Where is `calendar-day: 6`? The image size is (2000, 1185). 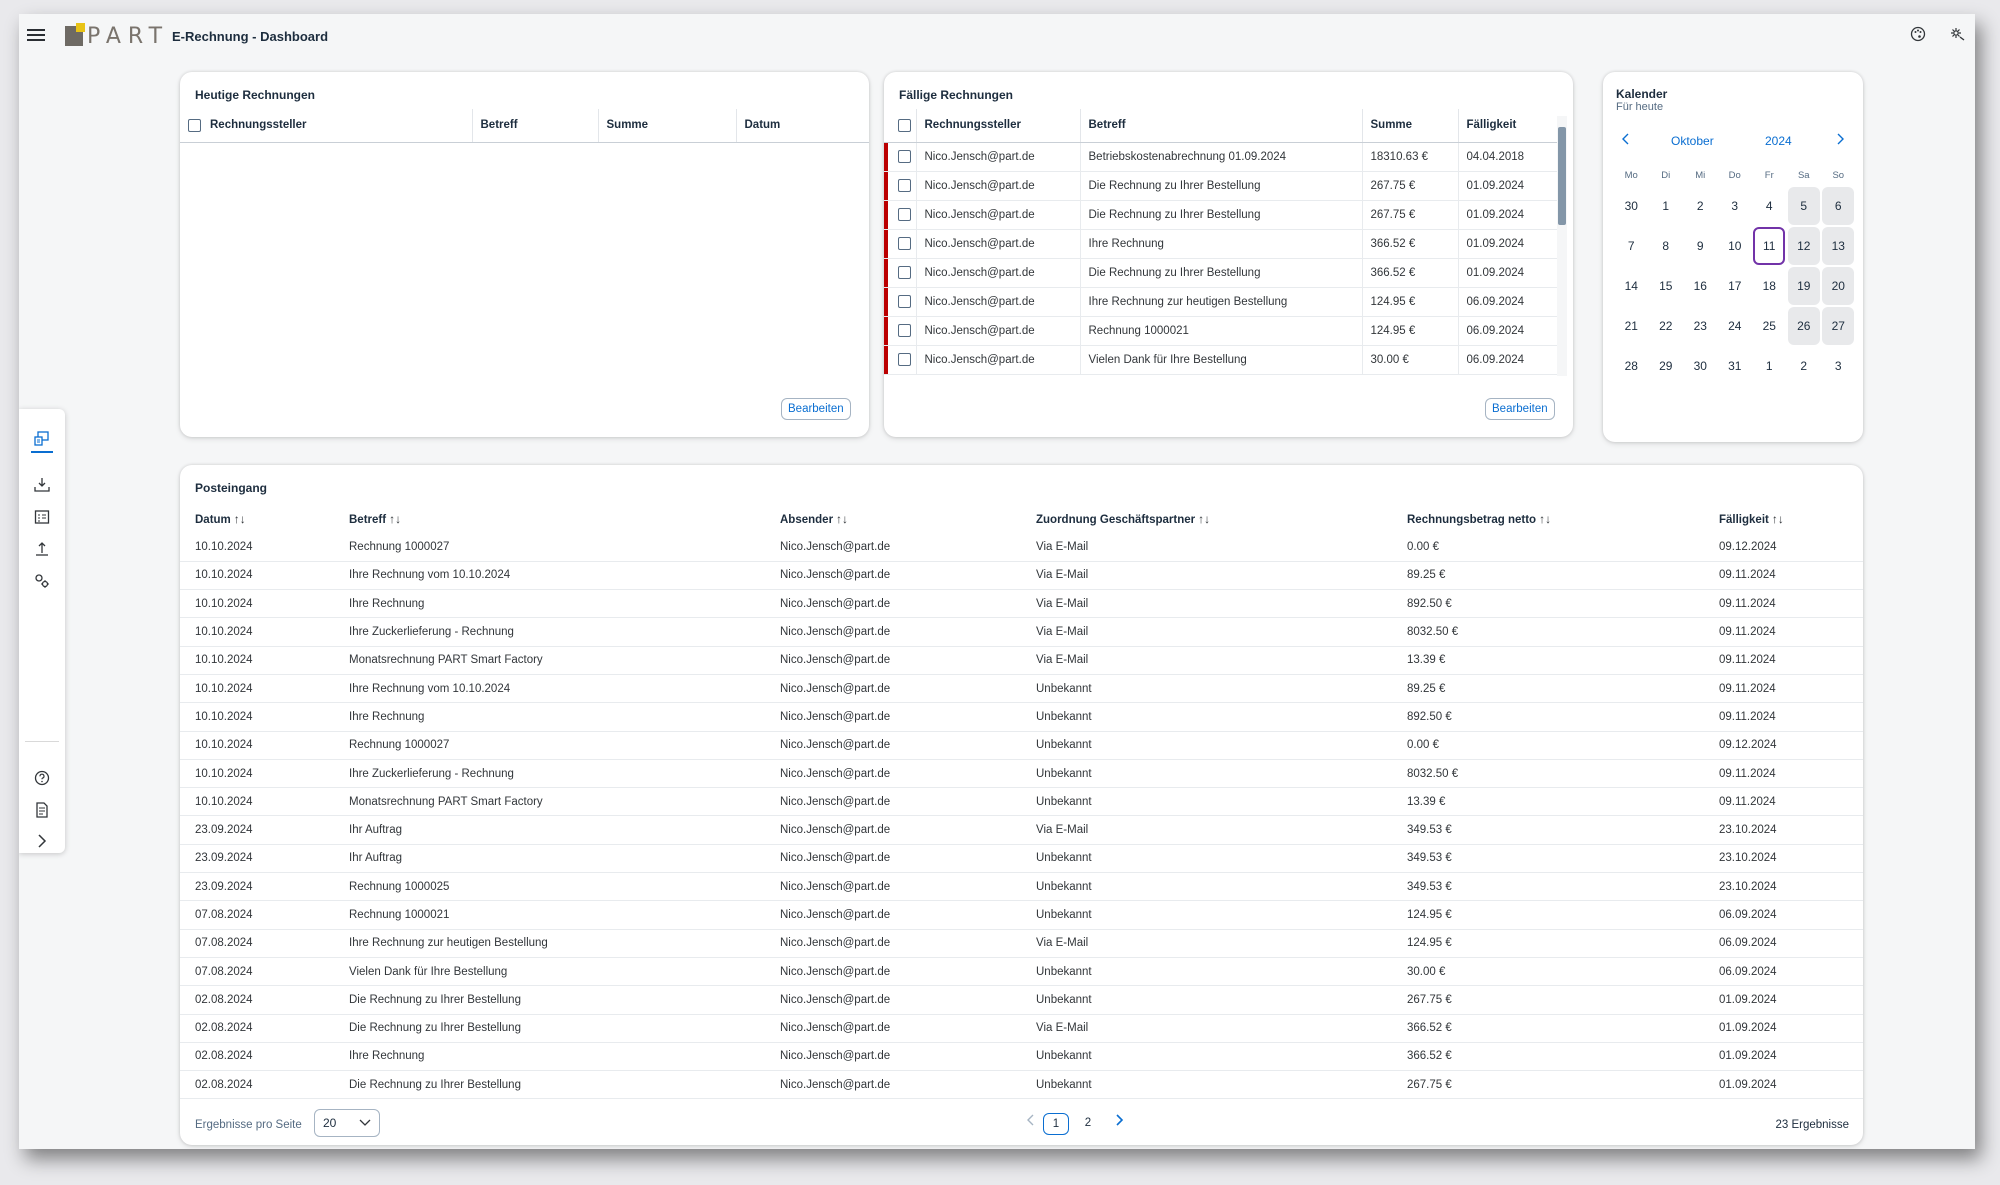
calendar-day: 6 is located at coordinates (1838, 206).